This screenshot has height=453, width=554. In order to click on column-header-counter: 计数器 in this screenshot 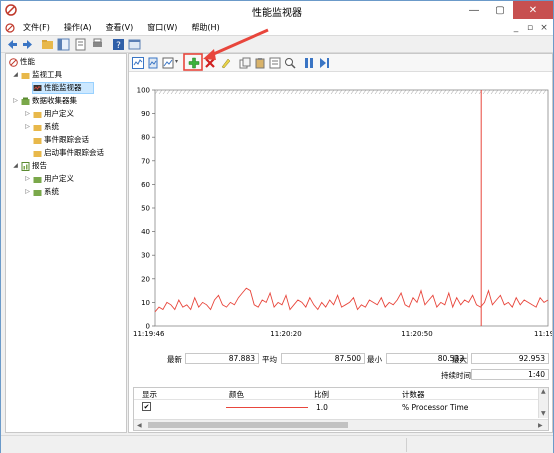, I will do `click(413, 394)`.